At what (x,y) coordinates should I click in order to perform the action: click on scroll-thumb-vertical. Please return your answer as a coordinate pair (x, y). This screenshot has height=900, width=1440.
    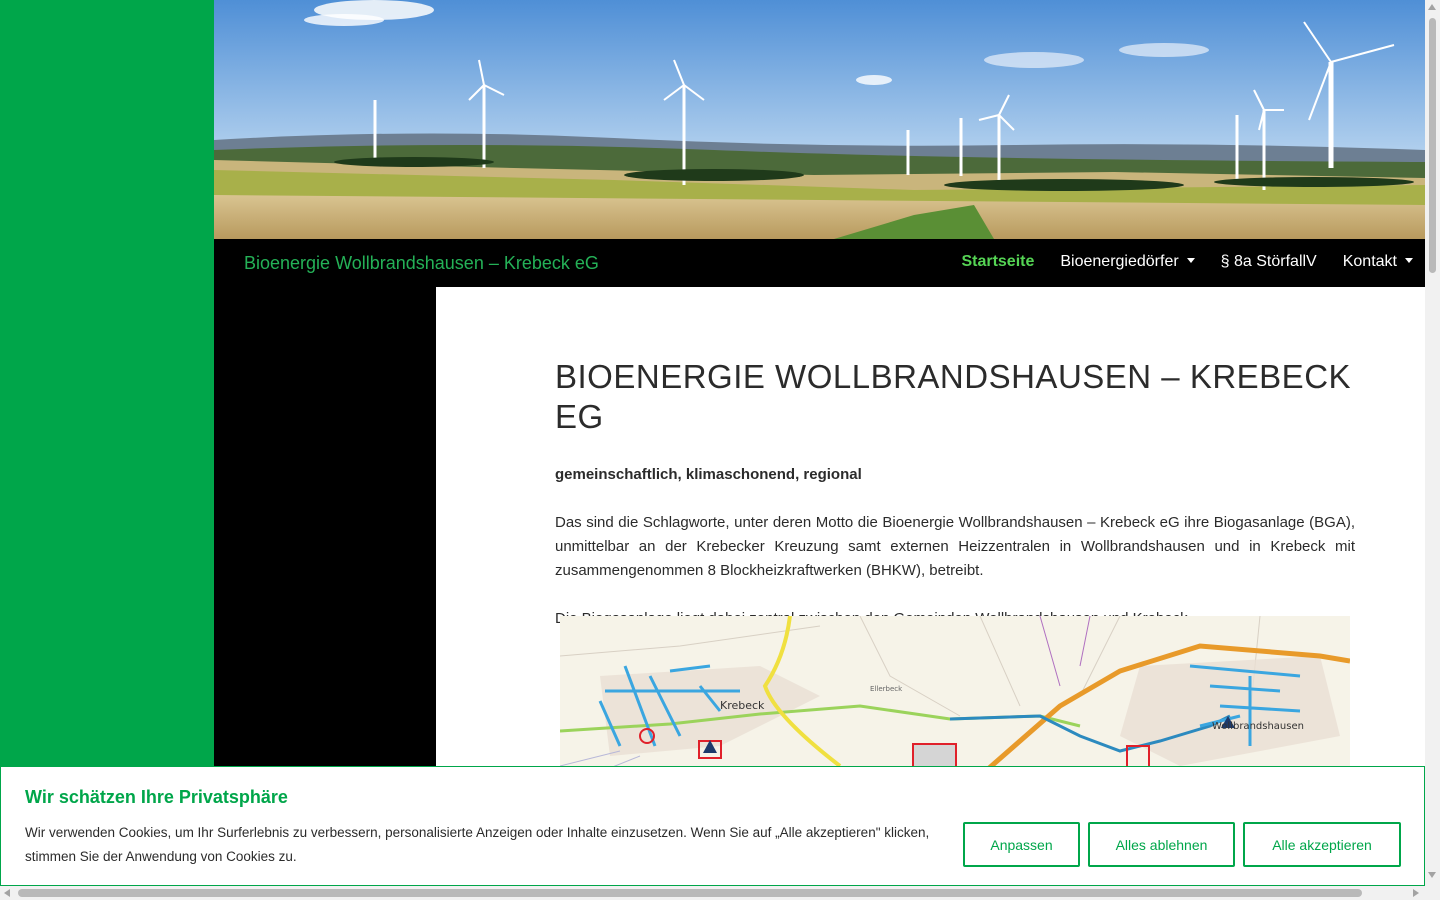
    Looking at the image, I should click on (1432, 145).